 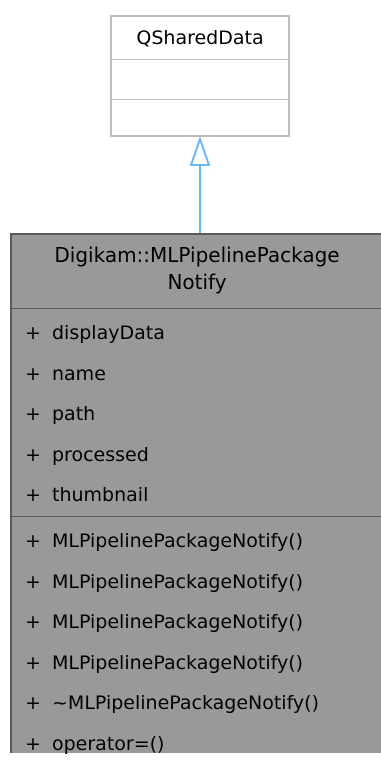 What do you see at coordinates (196, 455) in the screenshot?
I see `attribute-item: + processed` at bounding box center [196, 455].